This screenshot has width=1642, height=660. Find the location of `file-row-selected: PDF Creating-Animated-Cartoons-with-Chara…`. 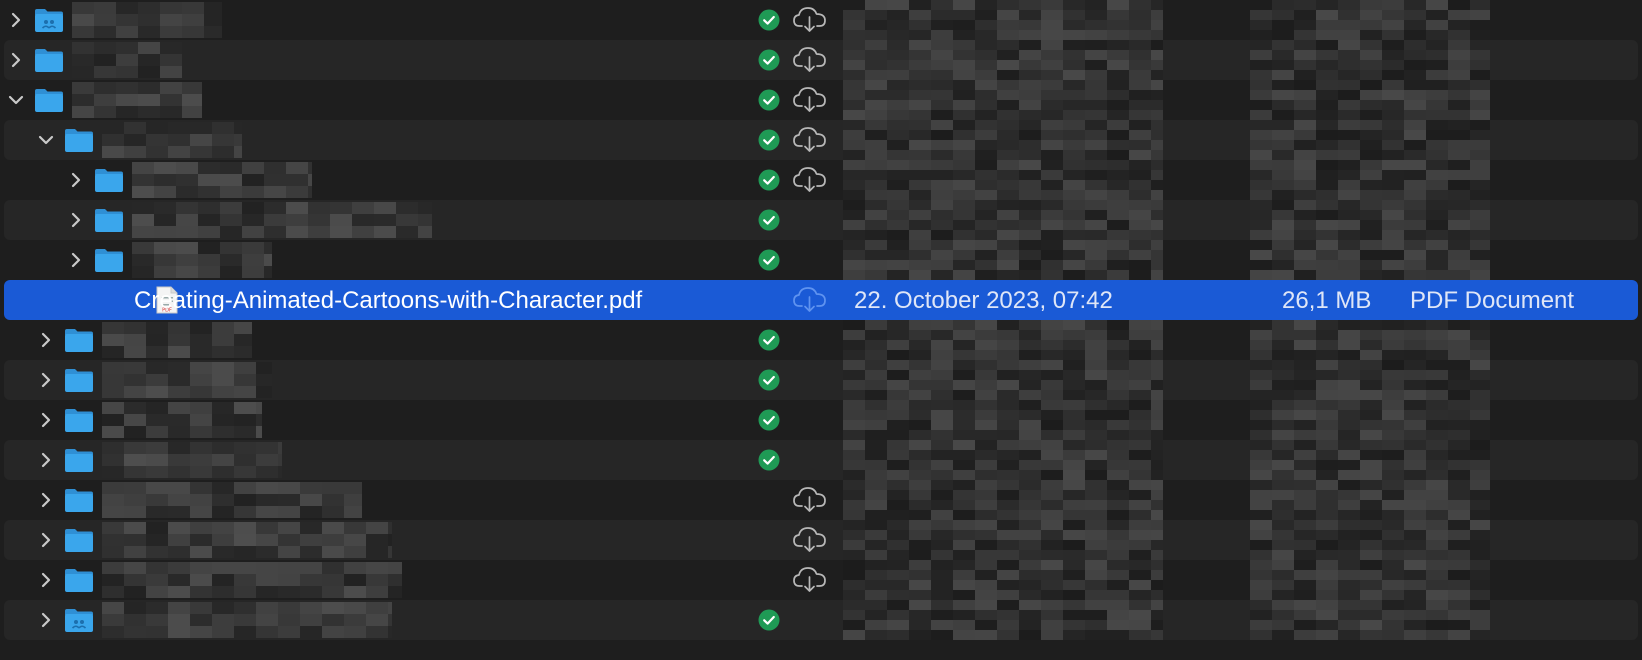

file-row-selected: PDF Creating-Animated-Cartoons-with-Chara… is located at coordinates (821, 300).